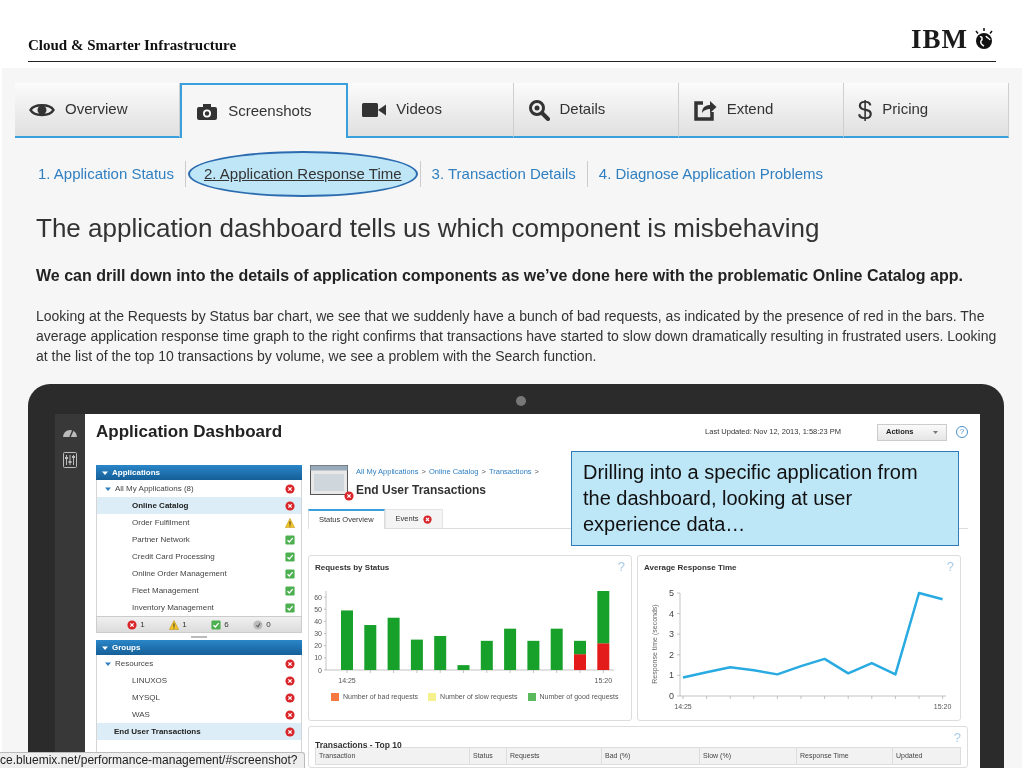 This screenshot has width=1024, height=768. I want to click on step-link: 2. Application Response Time, so click(302, 174).